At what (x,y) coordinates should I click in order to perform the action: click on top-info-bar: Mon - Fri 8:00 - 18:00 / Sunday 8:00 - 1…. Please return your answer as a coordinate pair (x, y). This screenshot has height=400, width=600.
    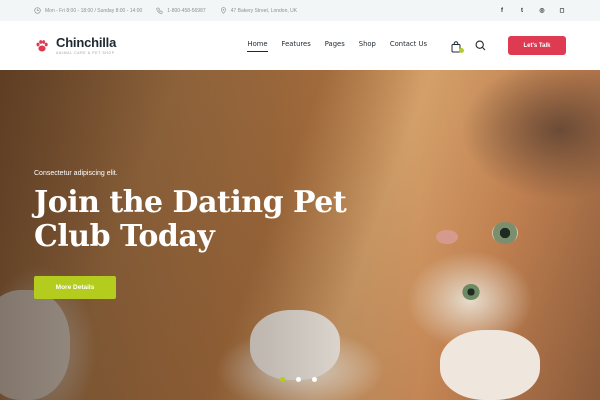
    Looking at the image, I should click on (300, 10).